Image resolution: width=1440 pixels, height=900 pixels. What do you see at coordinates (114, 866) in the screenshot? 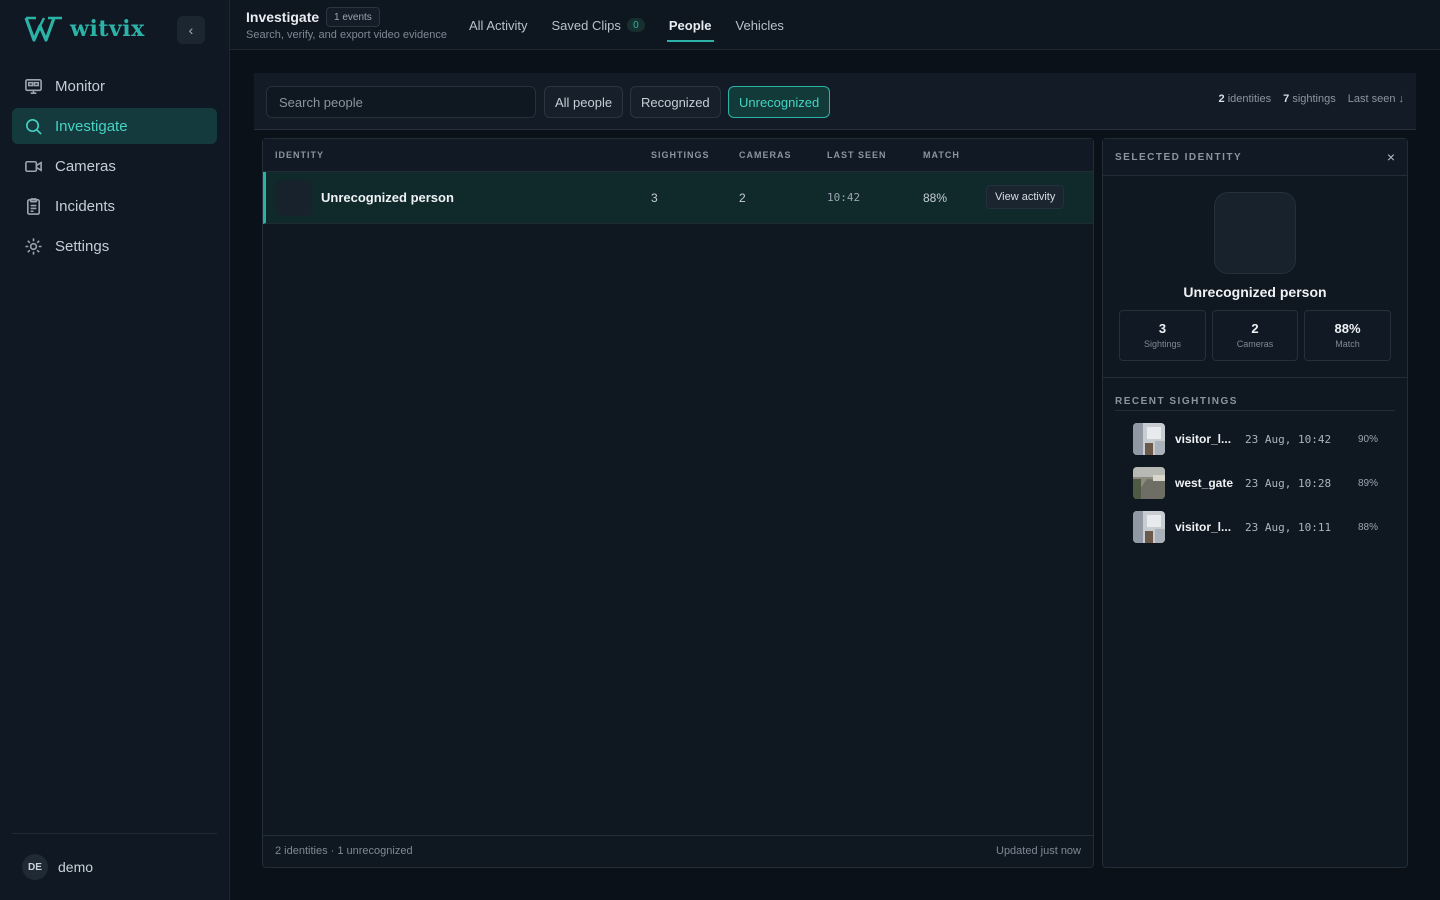
I see `user-menu: DE demo` at bounding box center [114, 866].